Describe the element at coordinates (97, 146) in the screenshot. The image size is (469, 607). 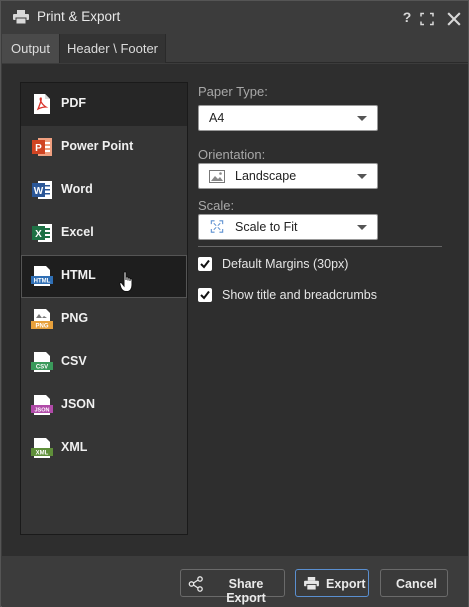
I see `format-label-powerpoint: Power Point` at that location.